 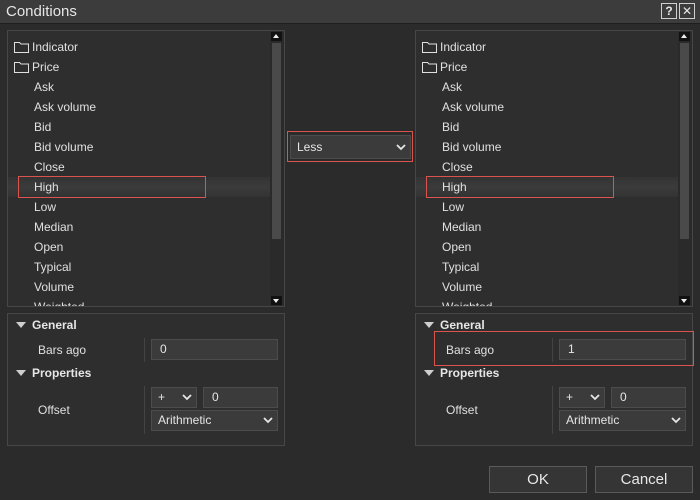 What do you see at coordinates (214, 349) in the screenshot?
I see `bars-ago-input: 0` at bounding box center [214, 349].